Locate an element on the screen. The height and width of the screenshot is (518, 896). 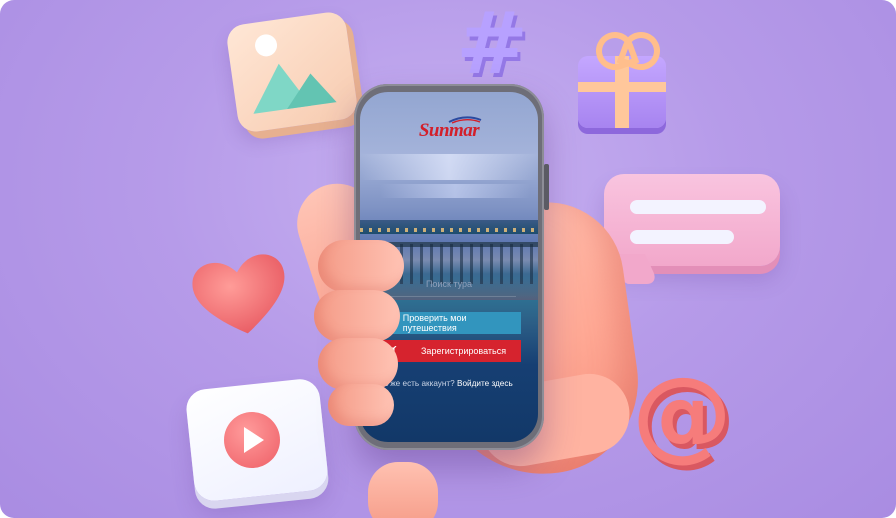
phone-side-button is located at coordinates (546, 187).